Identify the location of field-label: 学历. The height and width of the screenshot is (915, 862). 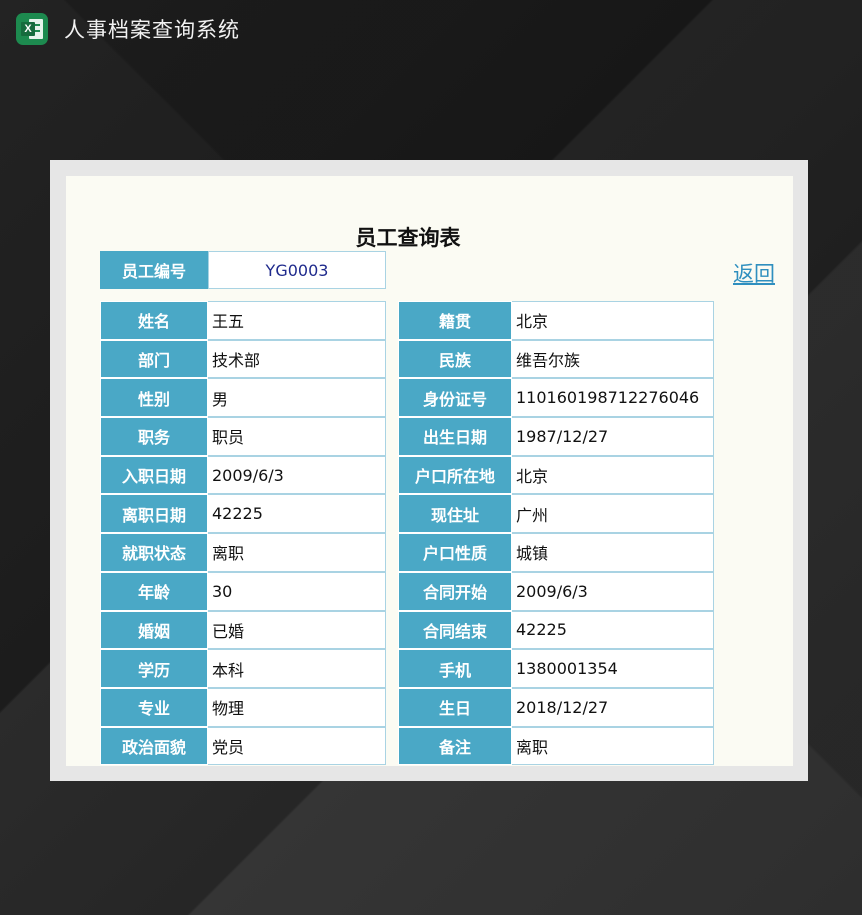
(154, 668).